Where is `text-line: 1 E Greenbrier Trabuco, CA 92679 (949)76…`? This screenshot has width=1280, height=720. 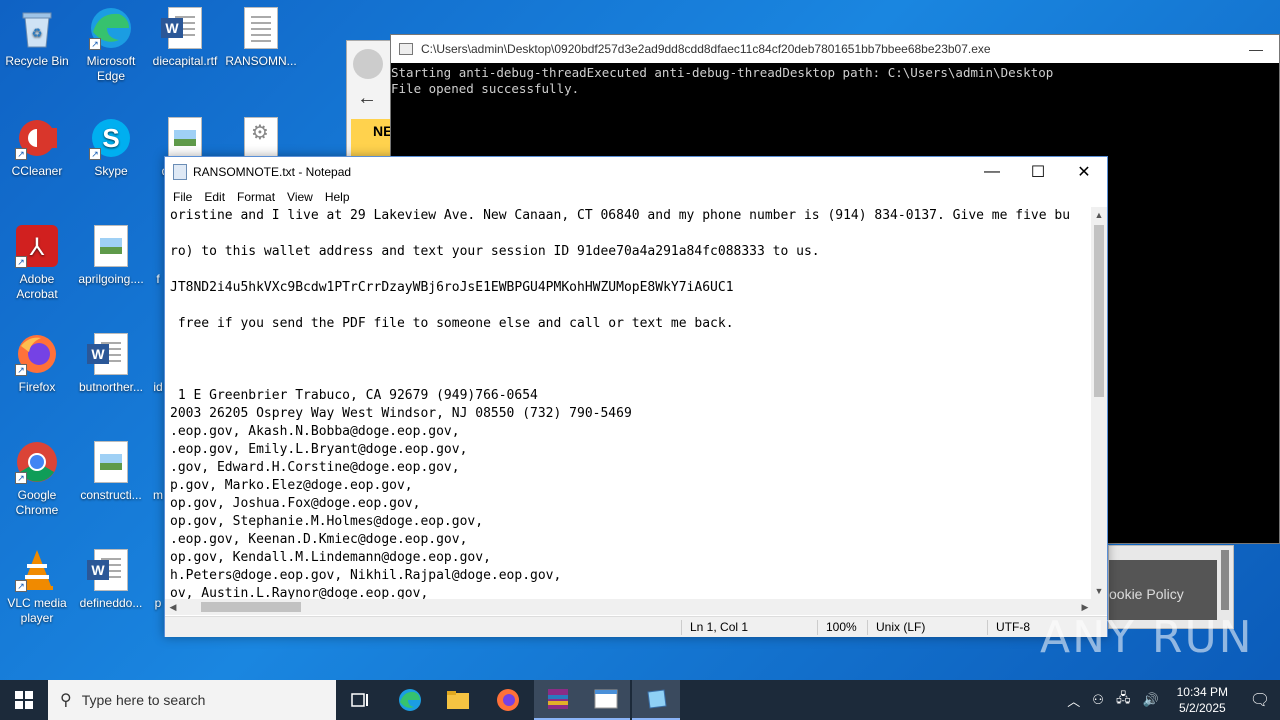 text-line: 1 E Greenbrier Trabuco, CA 92679 (949)76… is located at coordinates (354, 395).